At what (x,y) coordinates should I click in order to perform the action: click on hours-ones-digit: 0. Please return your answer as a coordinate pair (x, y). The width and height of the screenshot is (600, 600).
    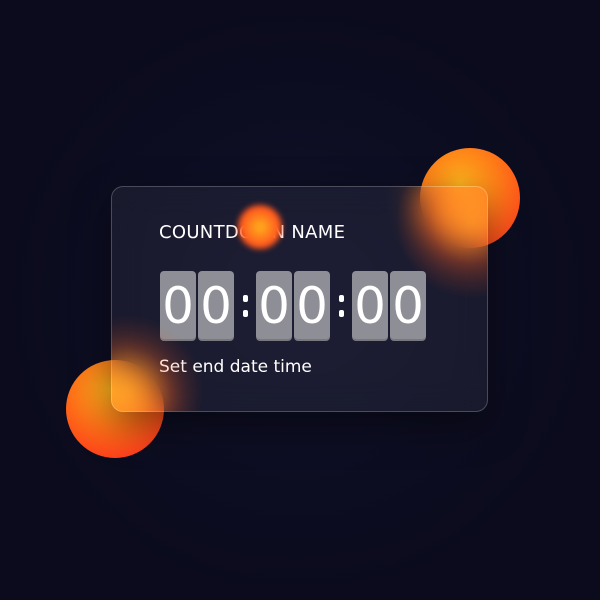
    Looking at the image, I should click on (216, 306).